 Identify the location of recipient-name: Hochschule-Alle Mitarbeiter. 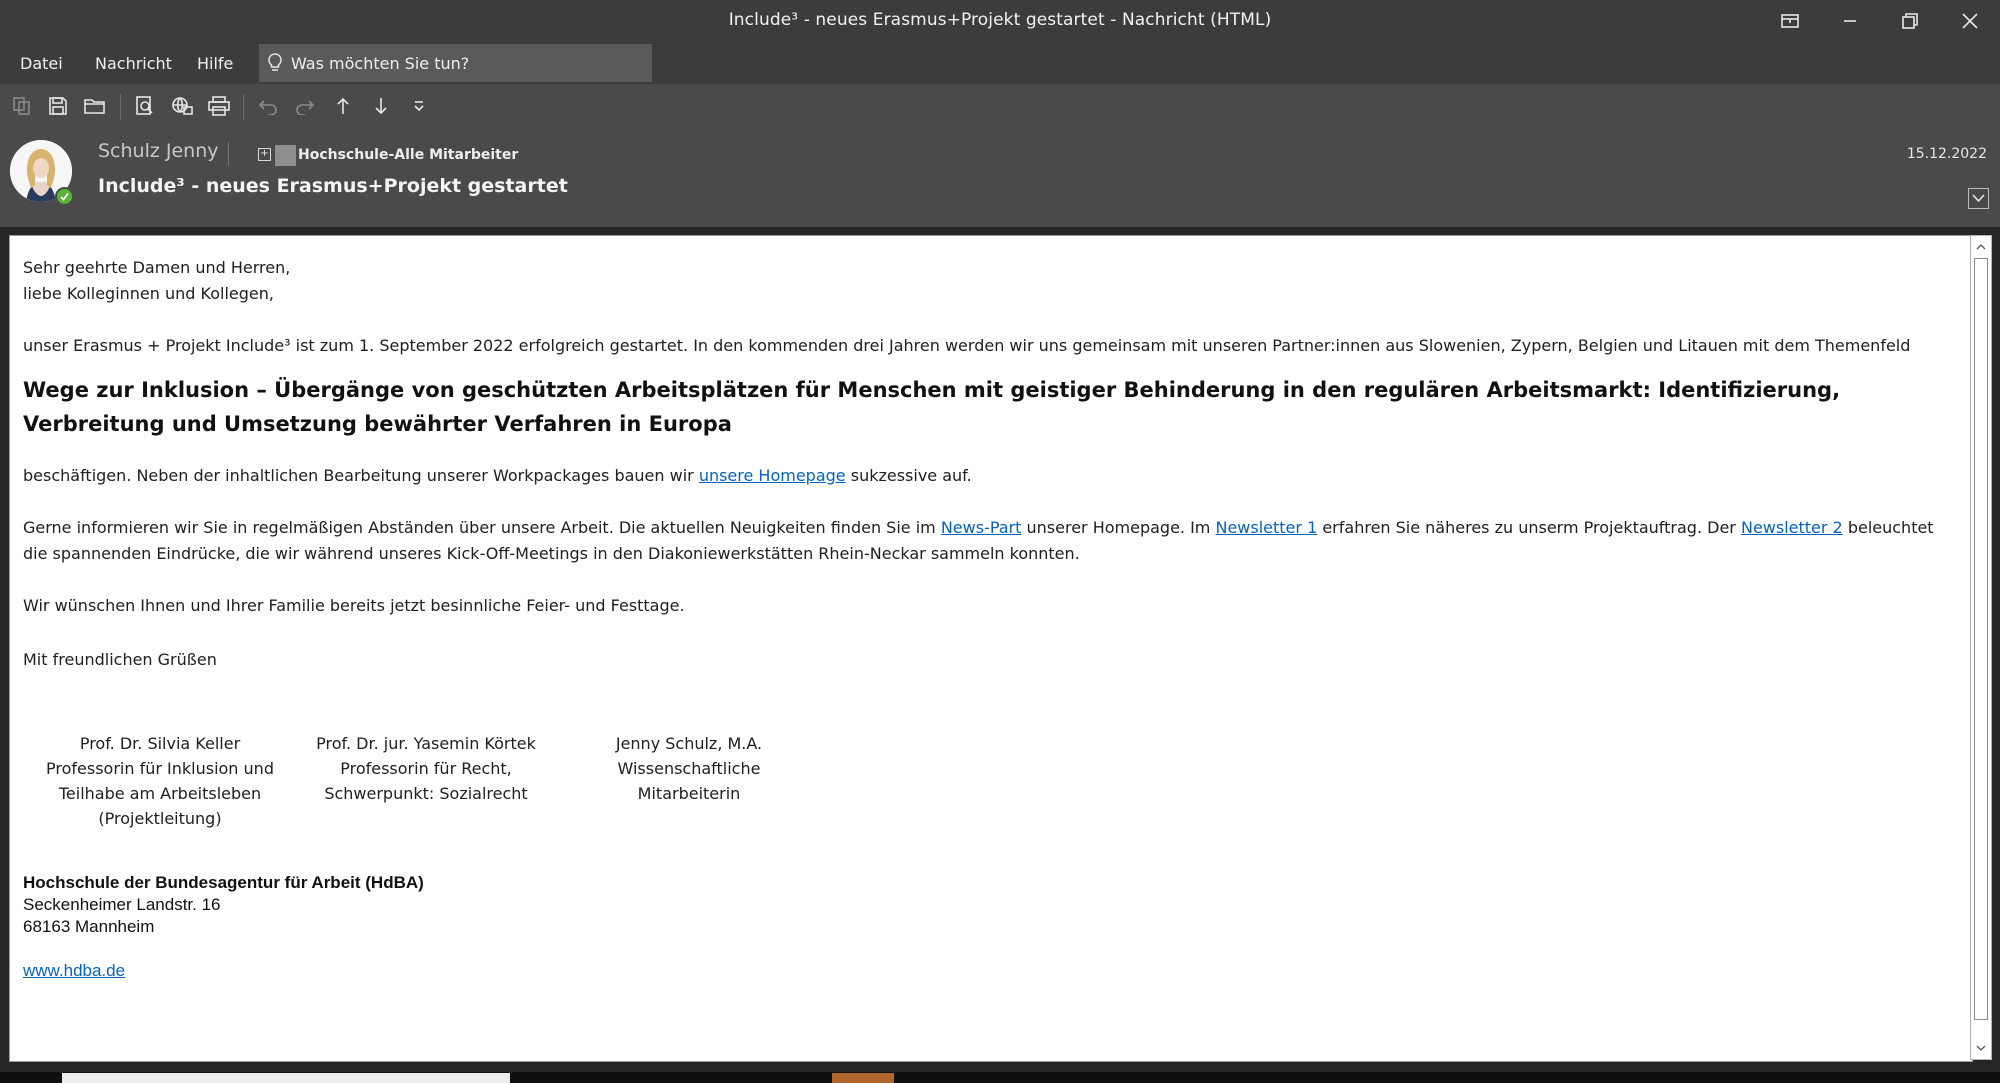
(408, 155).